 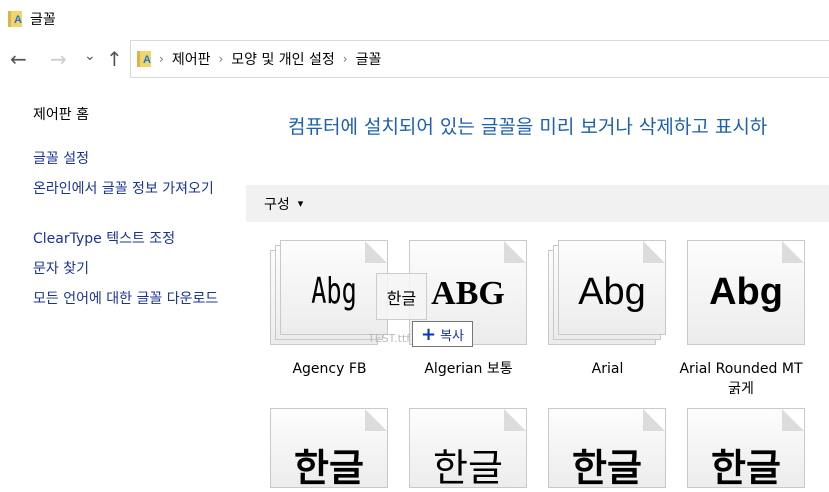 I want to click on sidebar-item-online-font-info: 온라인에서 글꼴 정보 가져오기, so click(x=135, y=189).